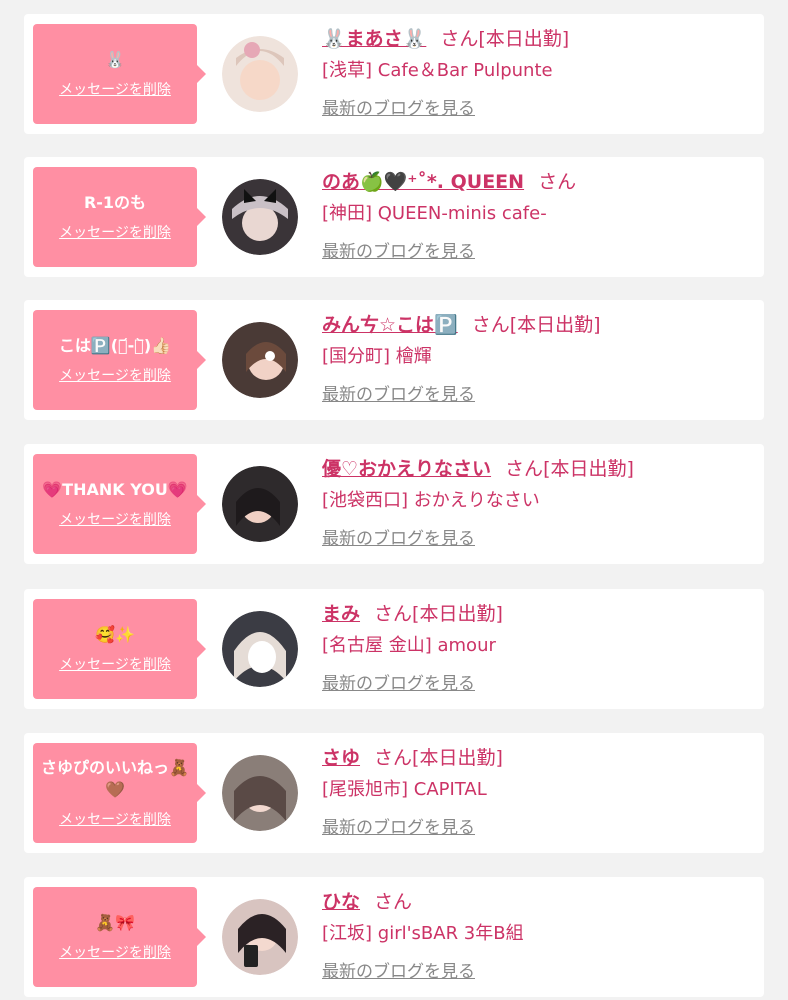  Describe the element at coordinates (119, 217) in the screenshot. I see `message-bubble: R-1のも メッセージを削除` at that location.